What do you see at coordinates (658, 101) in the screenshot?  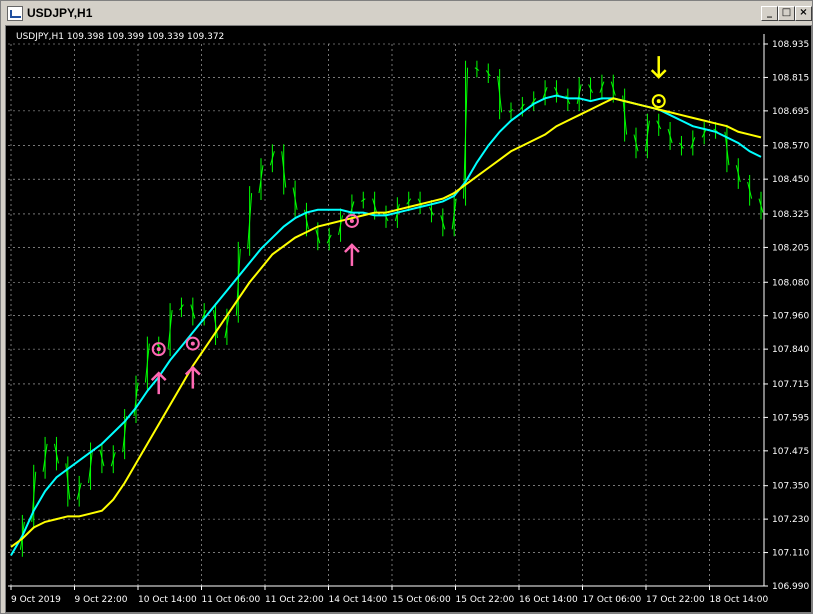 I see `sell-signal-dot-center` at bounding box center [658, 101].